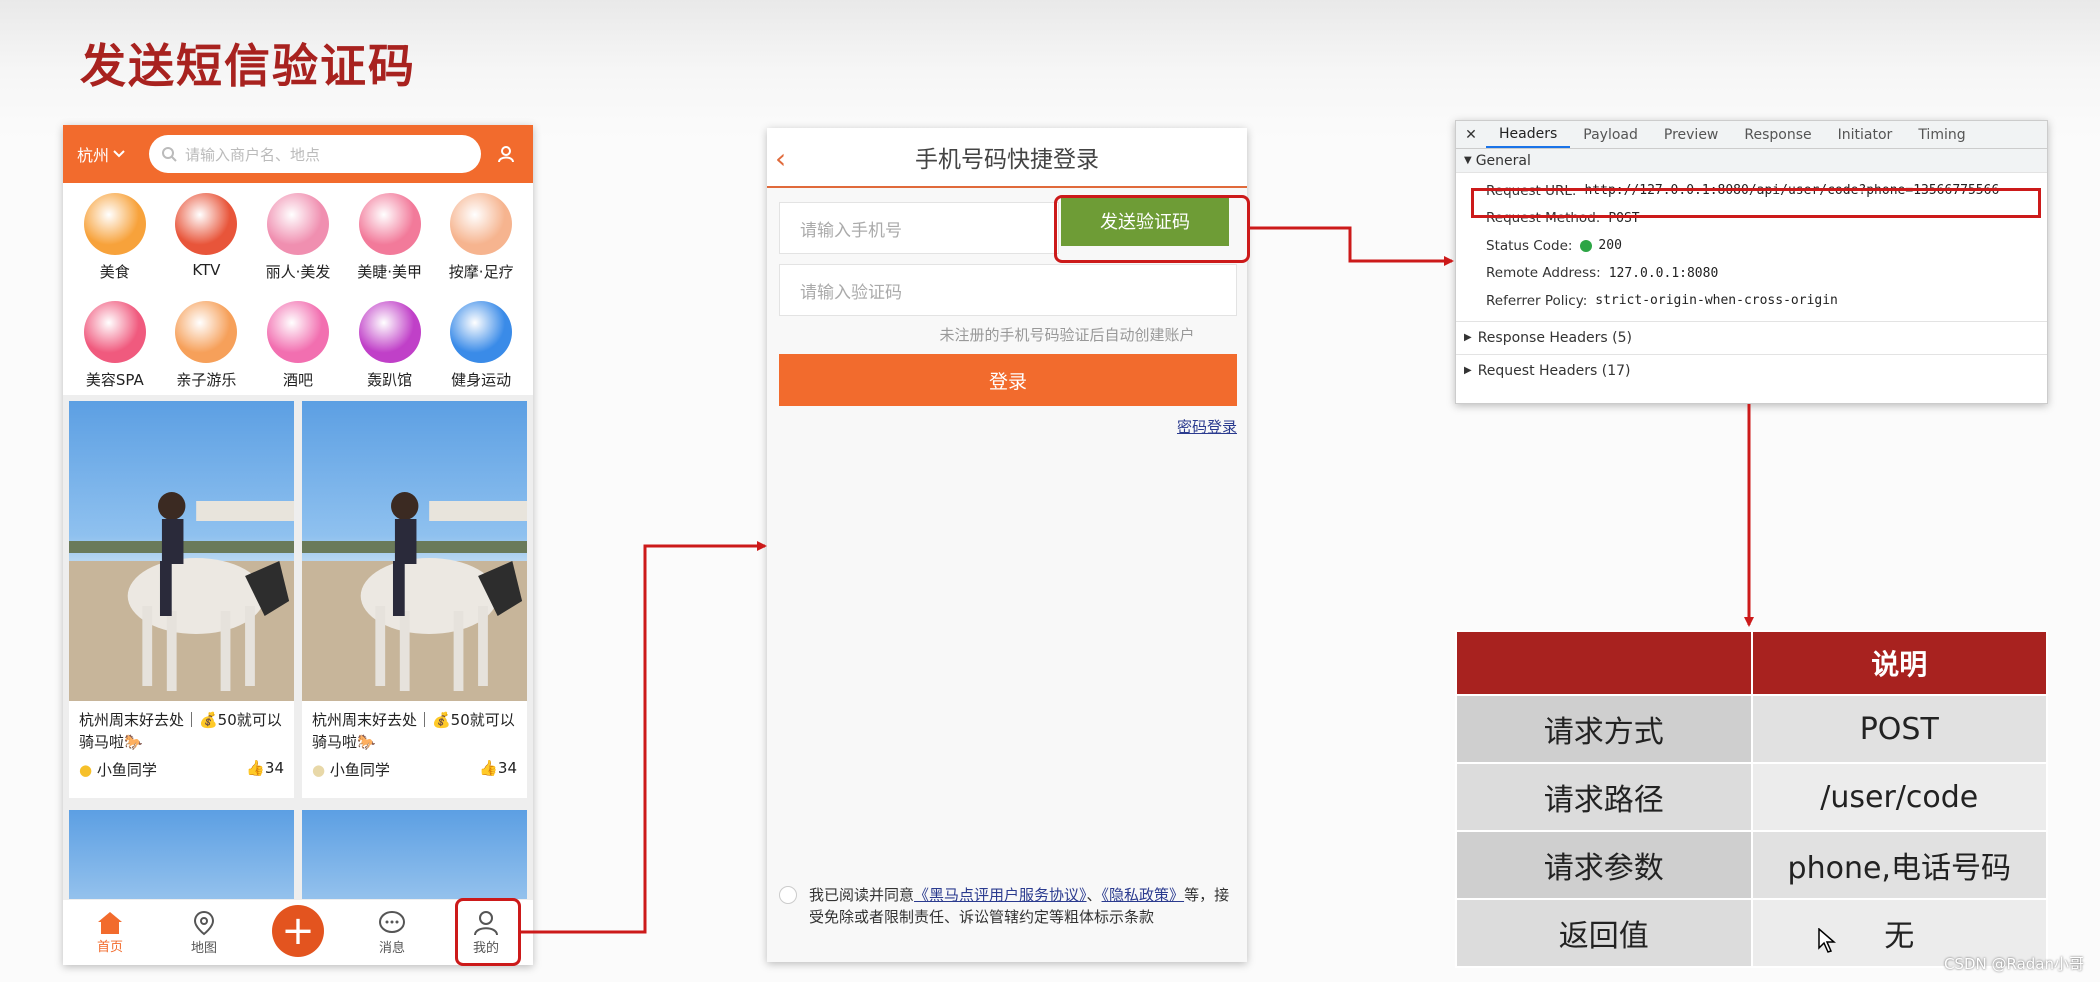 The image size is (2100, 982). Describe the element at coordinates (1554, 245) in the screenshot. I see `status-code-row: Status Code: 200` at that location.